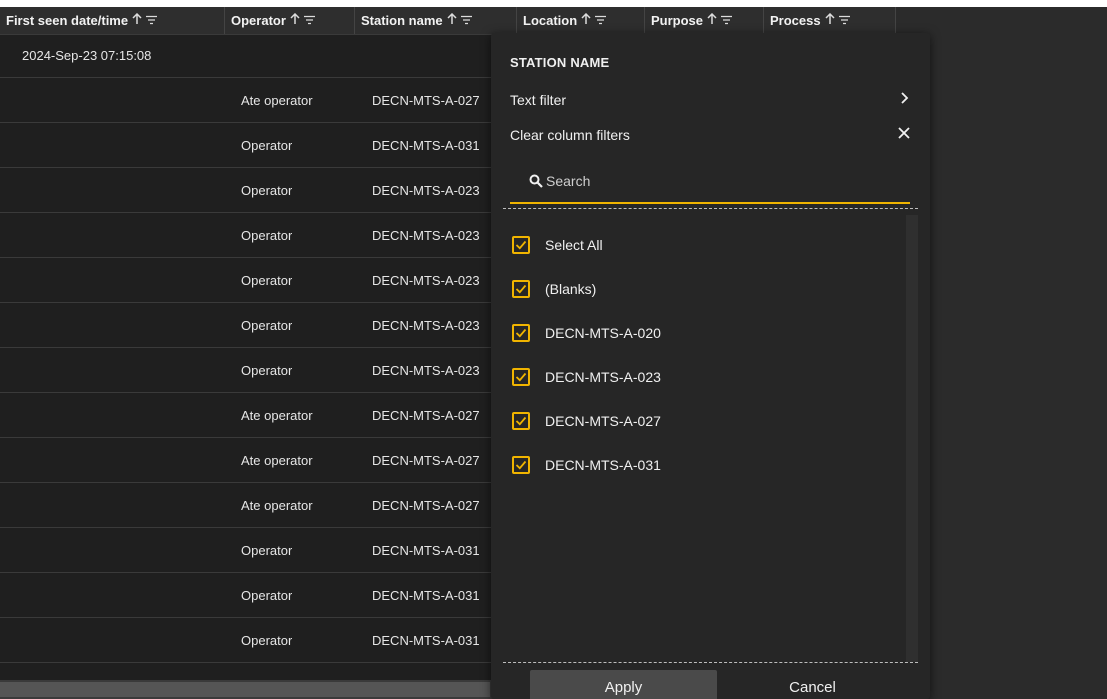 This screenshot has width=1107, height=699. Describe the element at coordinates (67, 20) in the screenshot. I see `column-header-label: First seen date/time` at that location.